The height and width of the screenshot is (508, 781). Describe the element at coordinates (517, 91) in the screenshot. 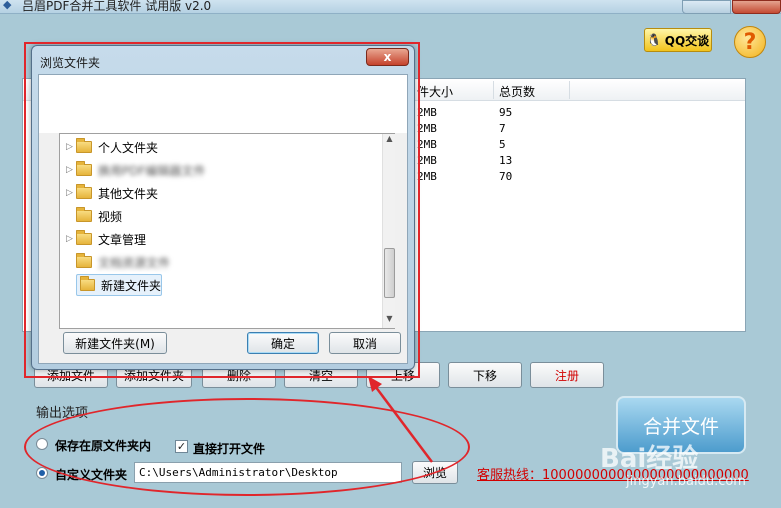

I see `column-header-pages: 总页数` at that location.